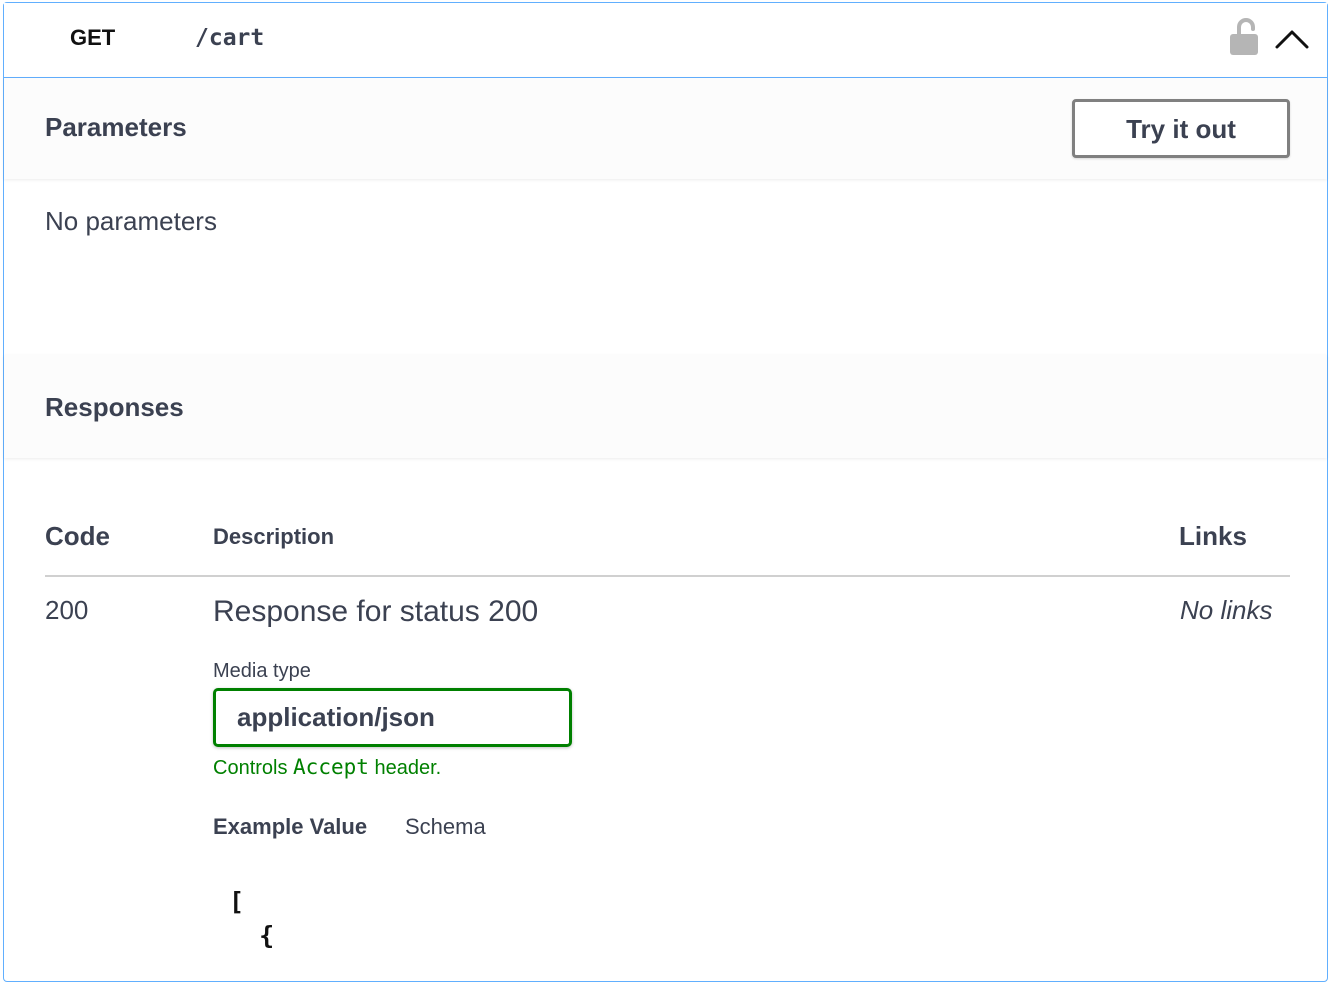 Image resolution: width=1333 pixels, height=982 pixels. Describe the element at coordinates (230, 38) in the screenshot. I see `endpoint-path: /cart` at that location.